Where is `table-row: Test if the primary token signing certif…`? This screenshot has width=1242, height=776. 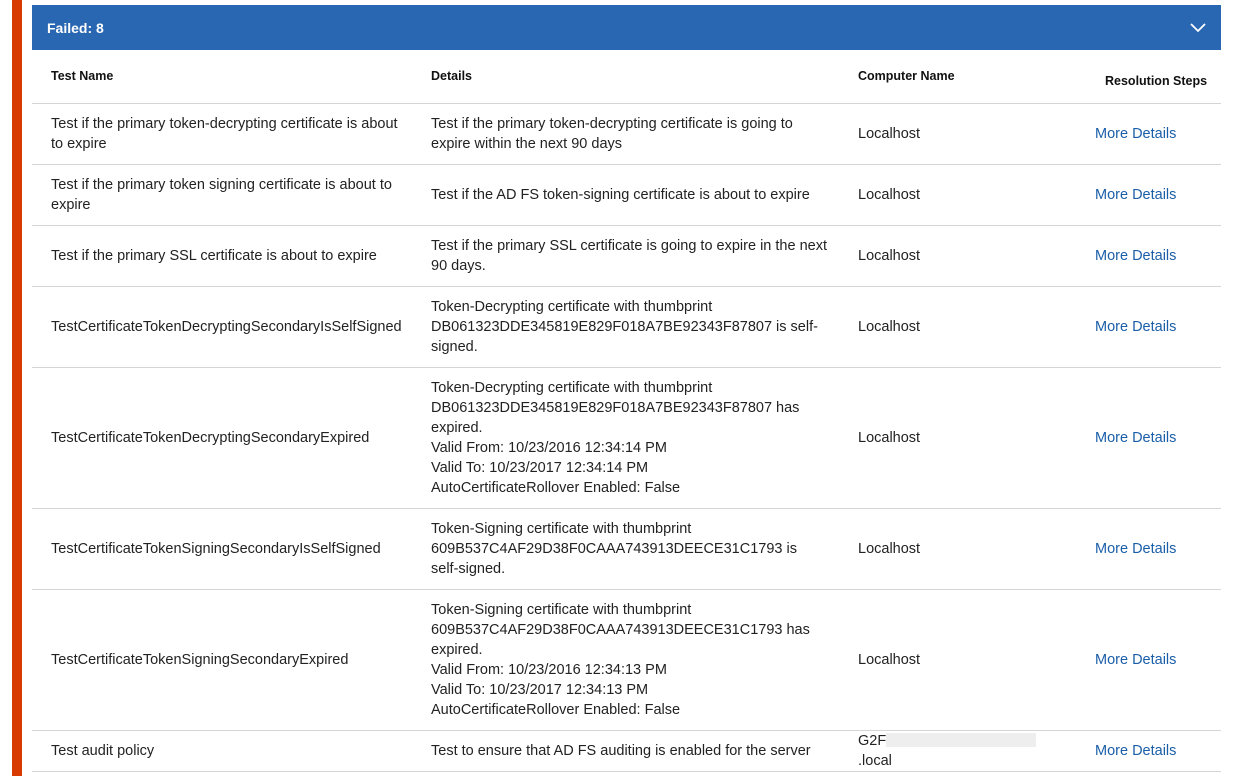 table-row: Test if the primary token signing certif… is located at coordinates (626, 195).